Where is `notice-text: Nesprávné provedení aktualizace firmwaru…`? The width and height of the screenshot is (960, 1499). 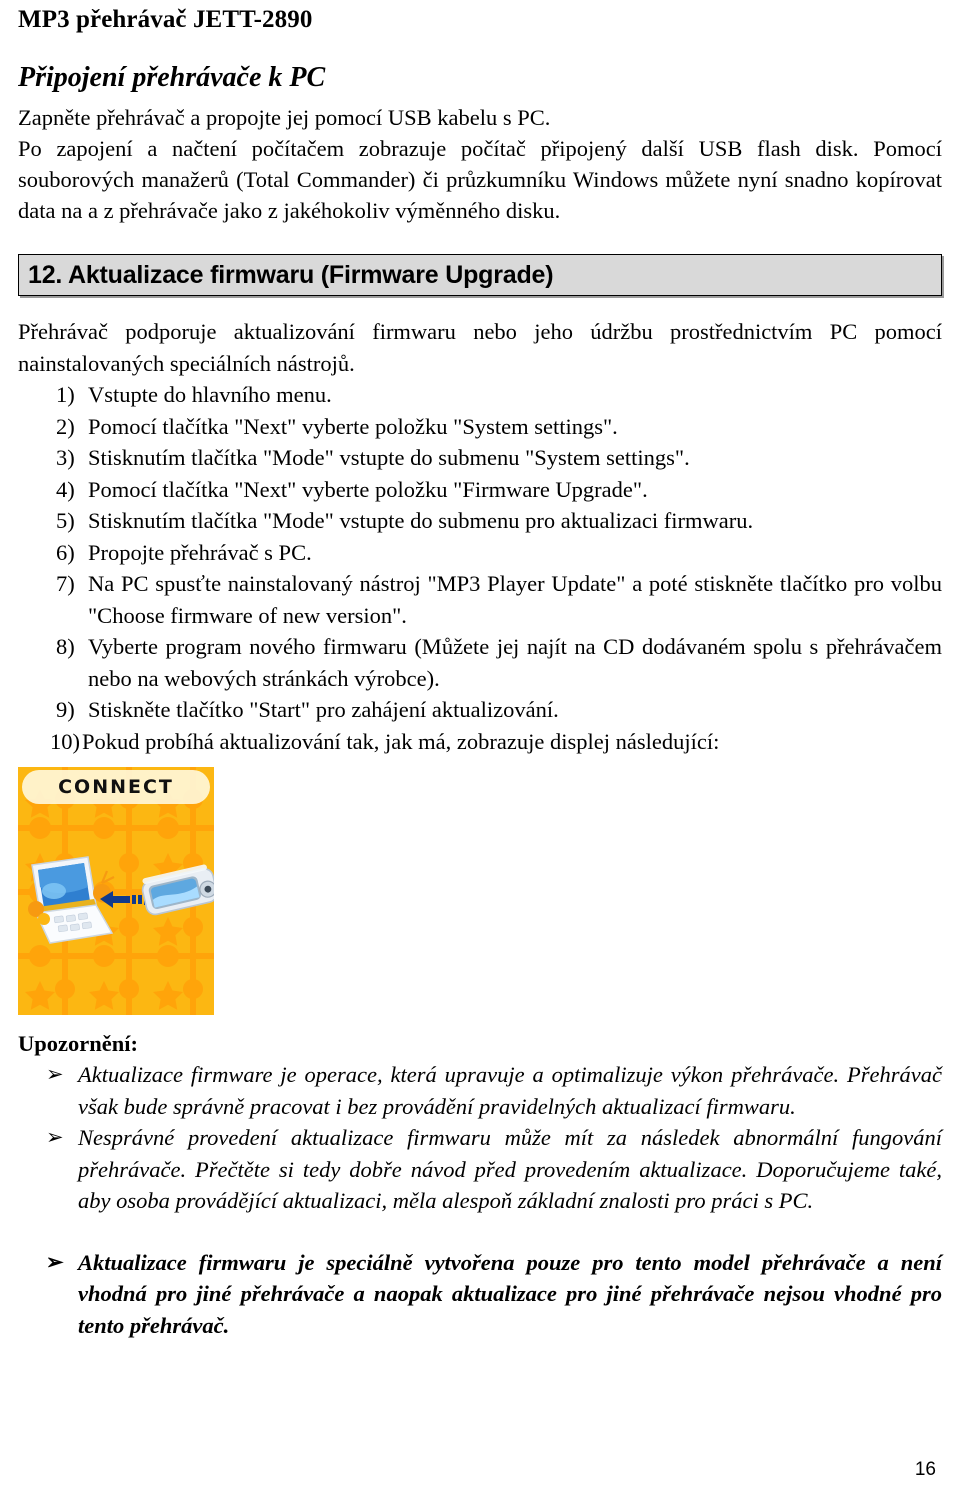 notice-text: Nesprávné provedení aktualizace firmwaru… is located at coordinates (510, 1169).